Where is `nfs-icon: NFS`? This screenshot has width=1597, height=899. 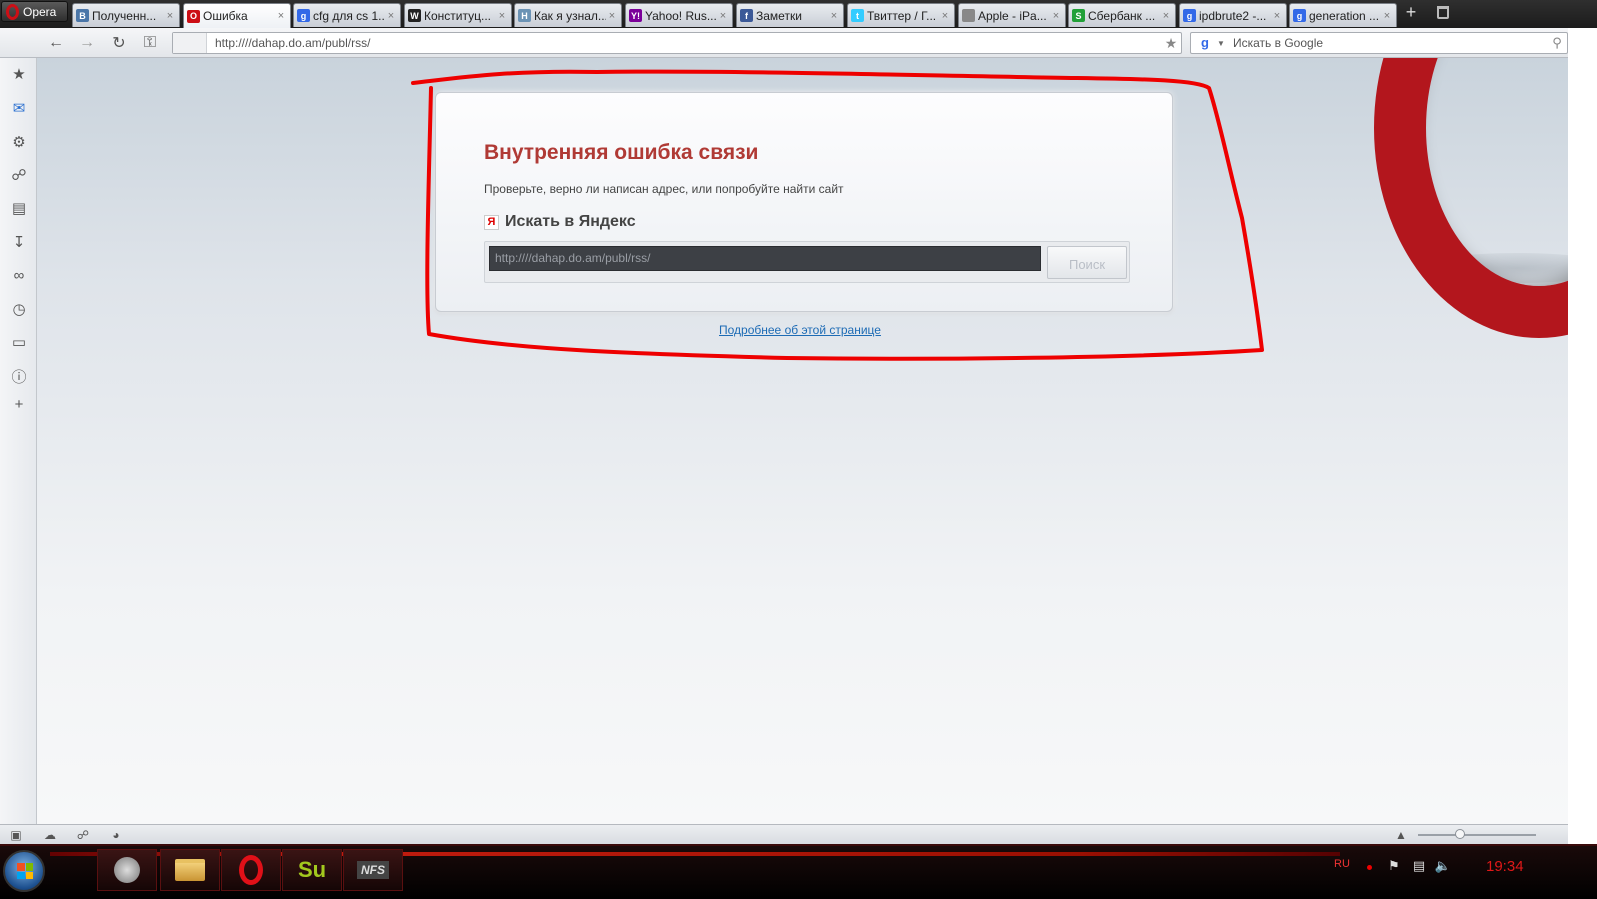
nfs-icon: NFS is located at coordinates (373, 870).